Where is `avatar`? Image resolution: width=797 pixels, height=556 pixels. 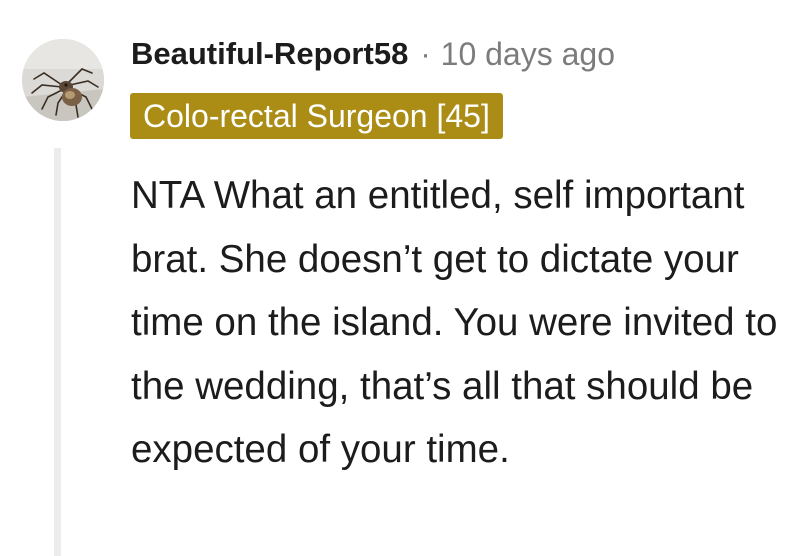 avatar is located at coordinates (63, 80).